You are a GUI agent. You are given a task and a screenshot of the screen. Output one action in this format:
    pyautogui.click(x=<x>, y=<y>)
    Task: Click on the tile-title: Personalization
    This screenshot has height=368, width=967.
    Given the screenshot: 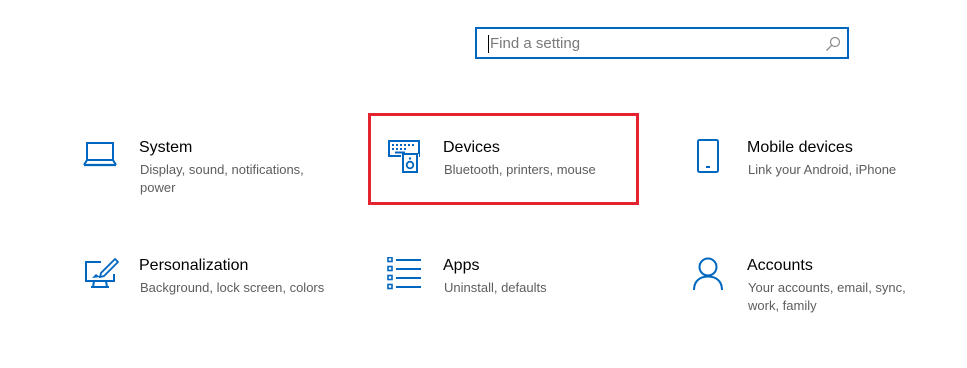 What is the action you would take?
    pyautogui.click(x=194, y=265)
    